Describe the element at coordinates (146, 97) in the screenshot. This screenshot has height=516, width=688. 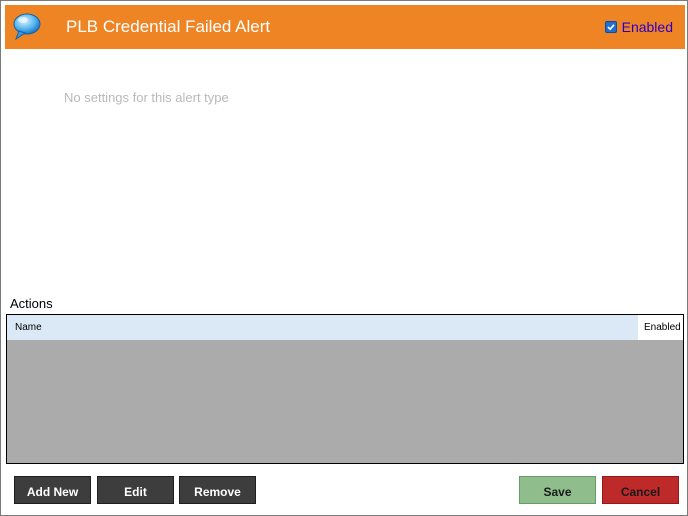
I see `no-settings-message: No settings for this alert type` at that location.